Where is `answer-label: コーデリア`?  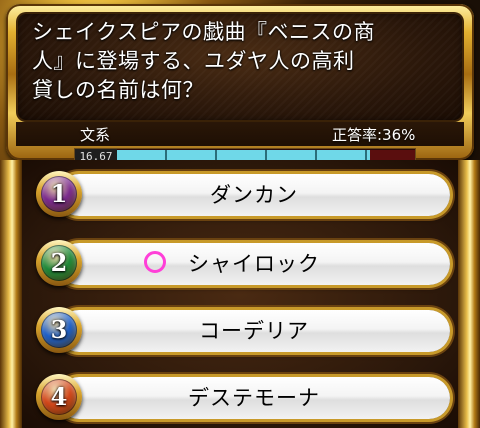
answer-label: コーデリア is located at coordinates (254, 331).